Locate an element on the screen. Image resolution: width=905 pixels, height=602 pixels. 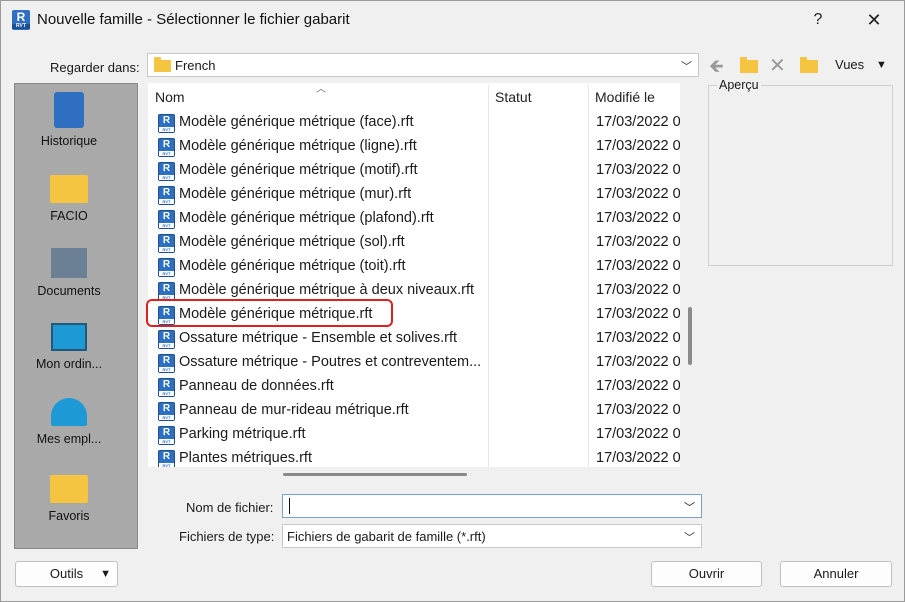
horizontal-scrollbar is located at coordinates (375, 474).